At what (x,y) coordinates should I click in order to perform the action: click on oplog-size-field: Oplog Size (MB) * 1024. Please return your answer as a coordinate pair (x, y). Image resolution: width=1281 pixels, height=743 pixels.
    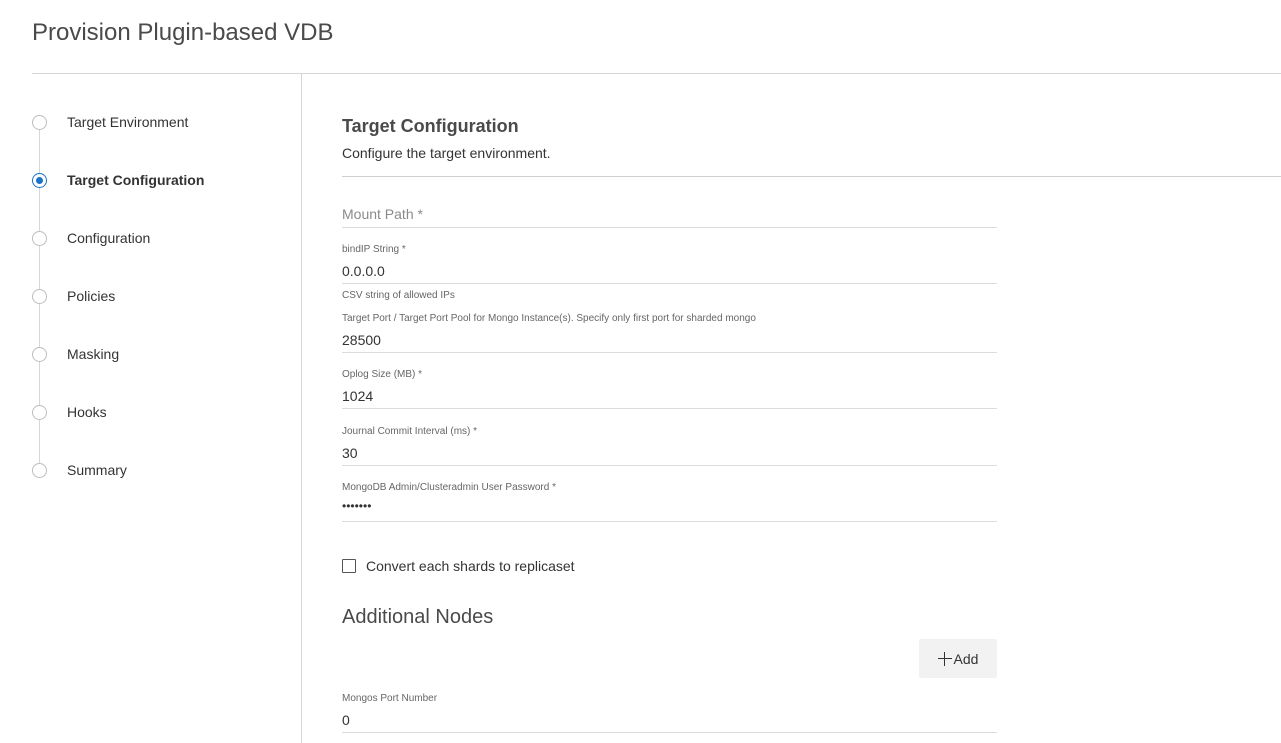
    Looking at the image, I should click on (669, 389).